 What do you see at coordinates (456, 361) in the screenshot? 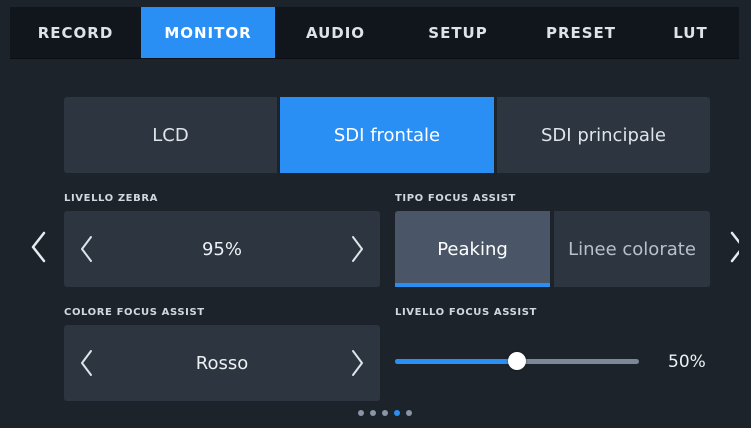
I see `slider-fill` at bounding box center [456, 361].